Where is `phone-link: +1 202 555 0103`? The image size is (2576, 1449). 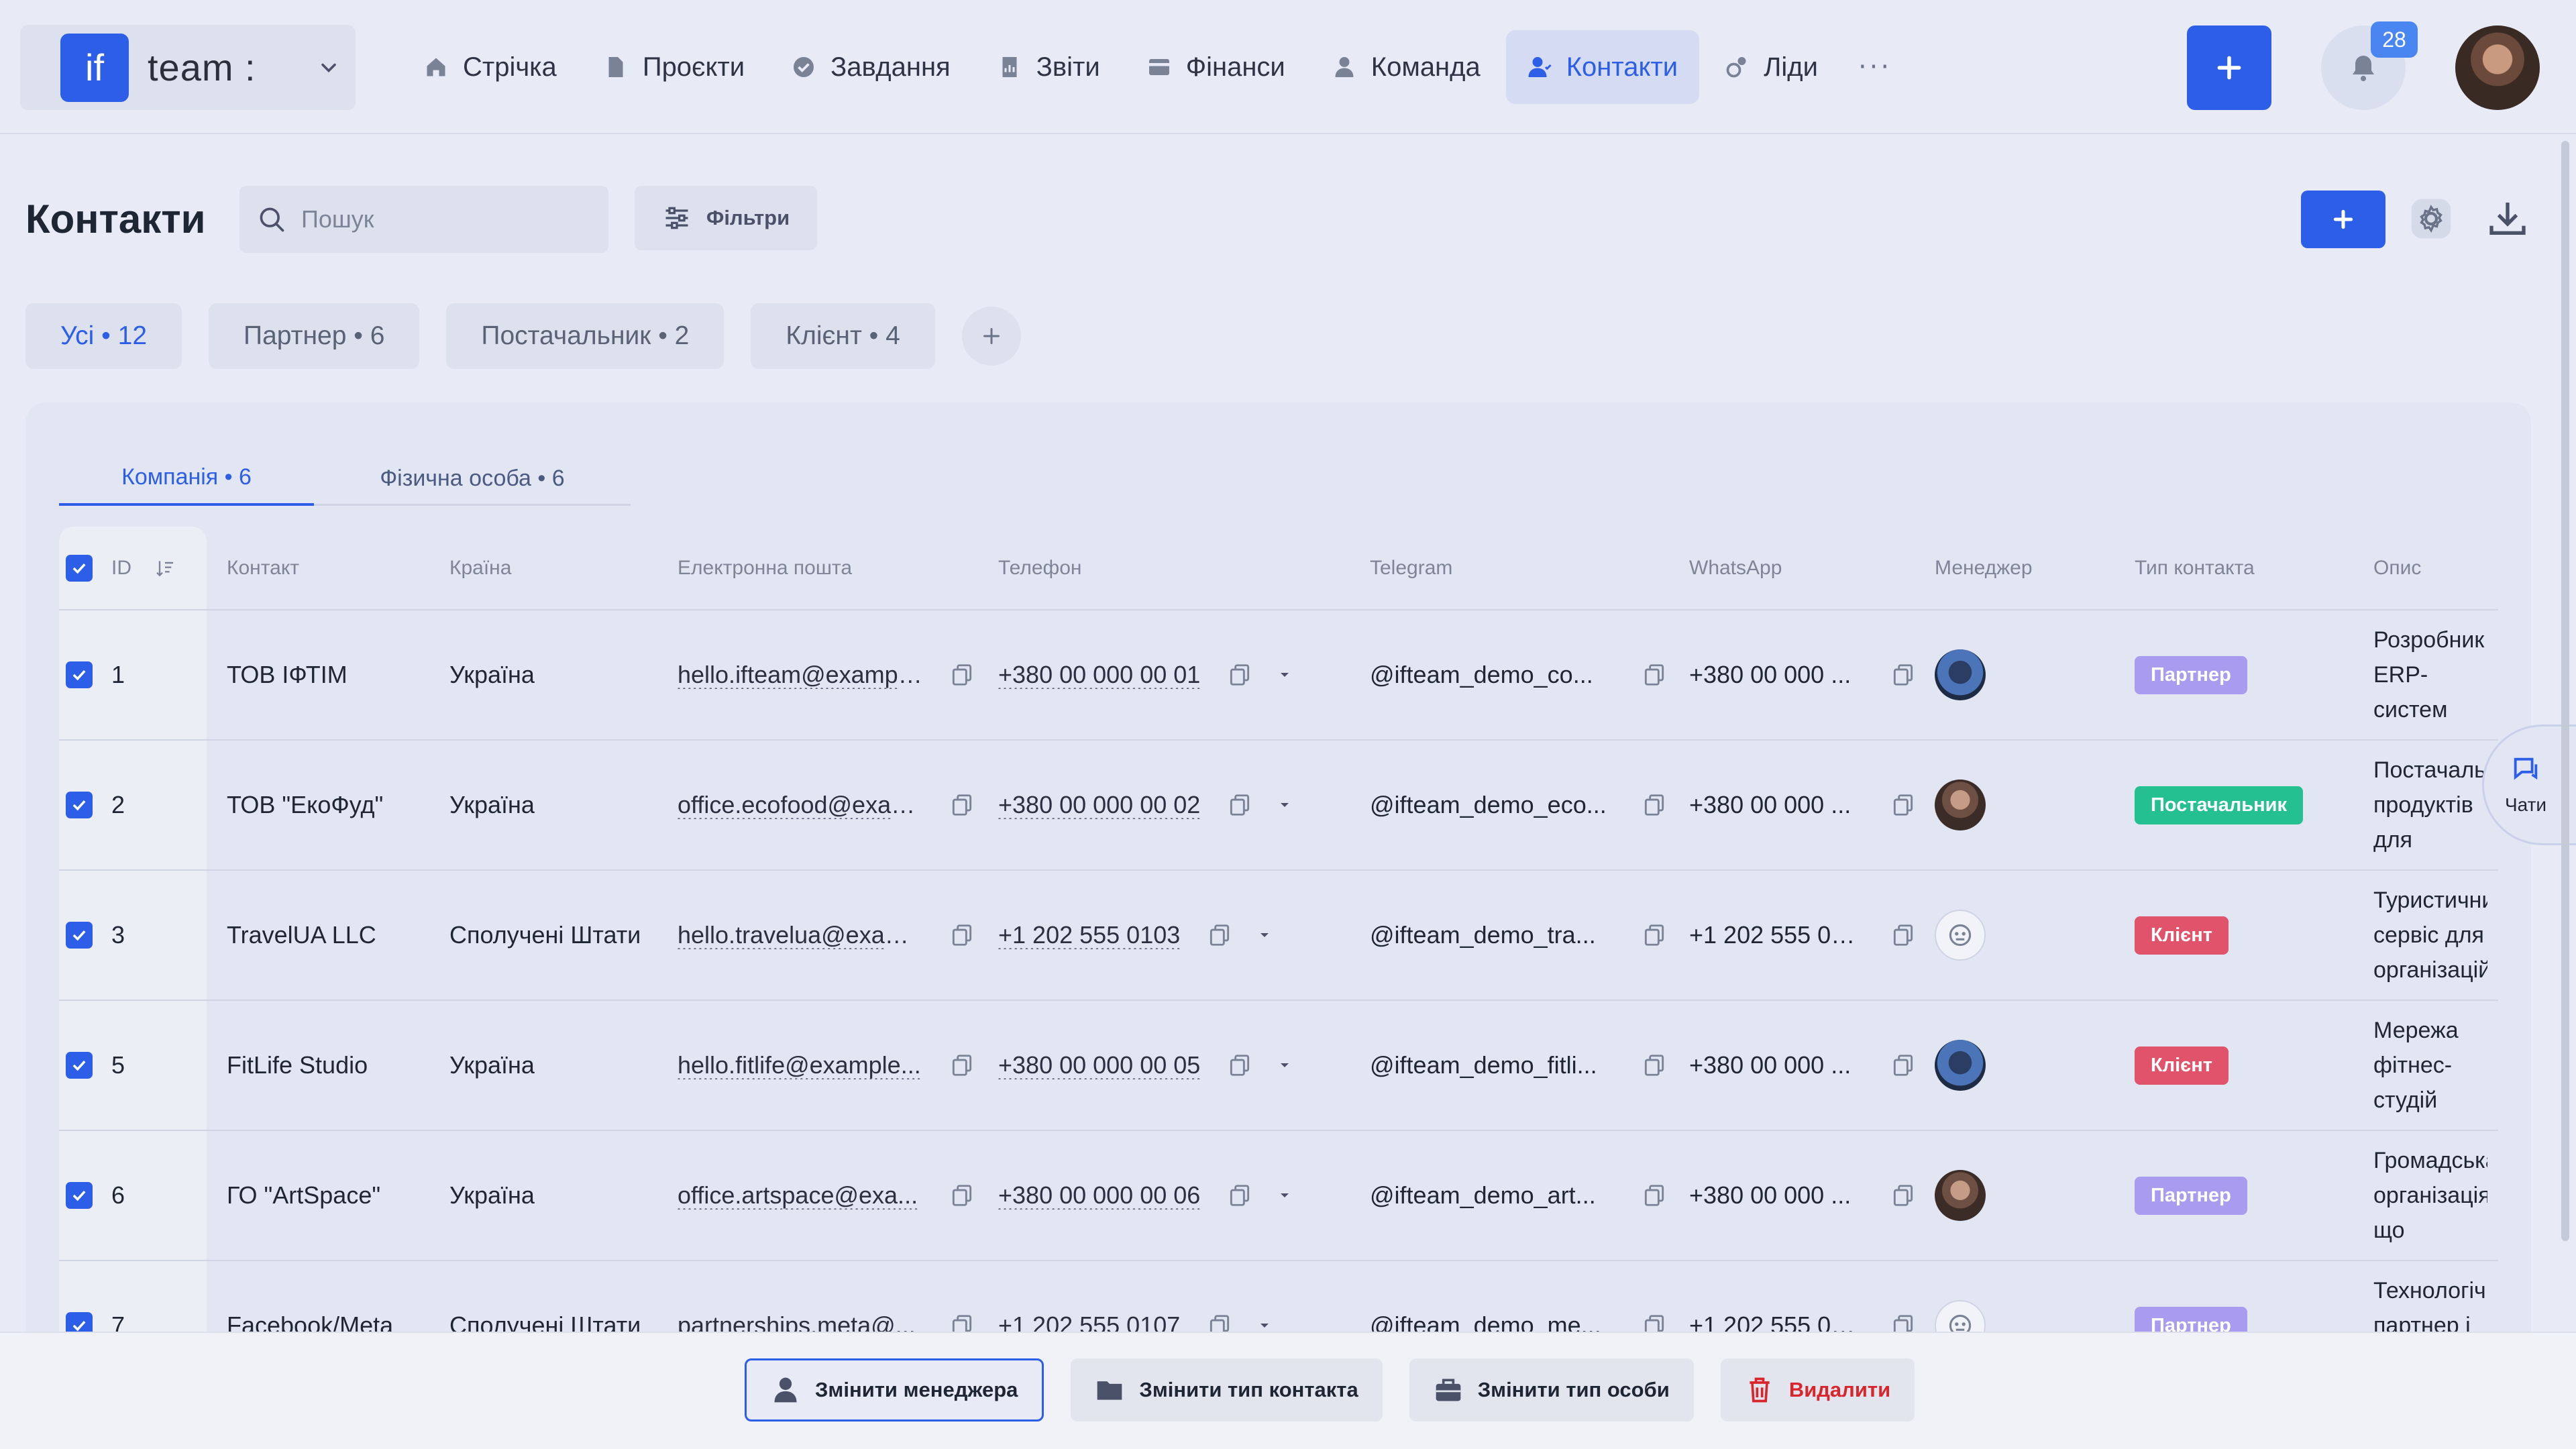
phone-link: +1 202 555 0103 is located at coordinates (1089, 935).